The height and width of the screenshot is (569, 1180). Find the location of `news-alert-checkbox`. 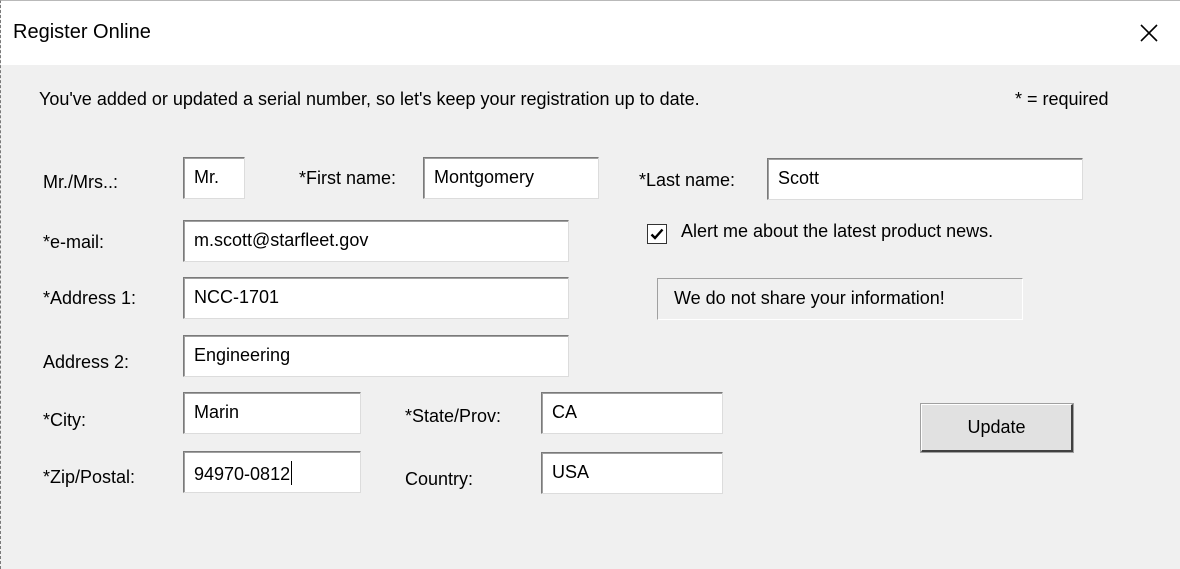

news-alert-checkbox is located at coordinates (657, 234).